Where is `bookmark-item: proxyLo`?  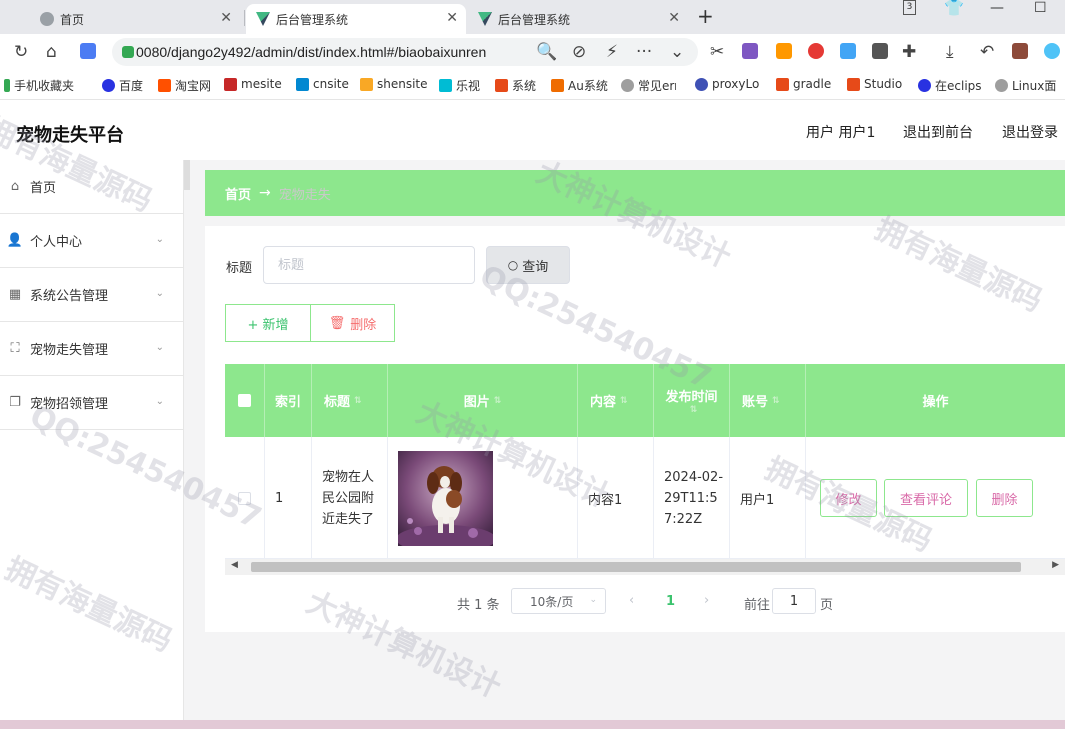
bookmark-item: proxyLo is located at coordinates (727, 84).